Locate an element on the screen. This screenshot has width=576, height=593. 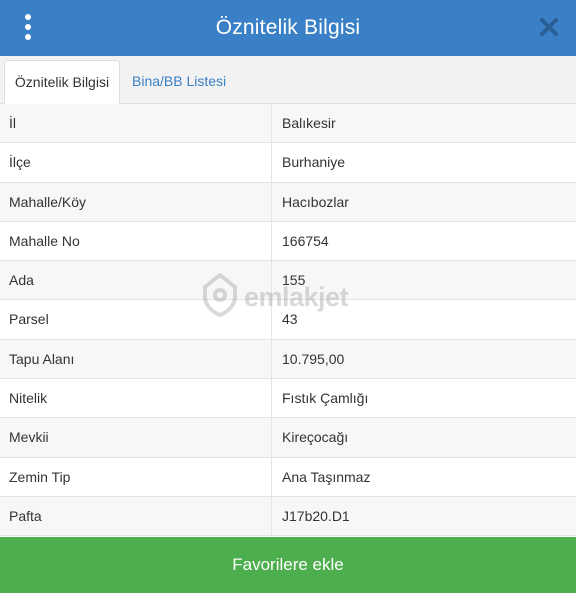
table-row: Nitelik Fıstık Çamlığı is located at coordinates (288, 399).